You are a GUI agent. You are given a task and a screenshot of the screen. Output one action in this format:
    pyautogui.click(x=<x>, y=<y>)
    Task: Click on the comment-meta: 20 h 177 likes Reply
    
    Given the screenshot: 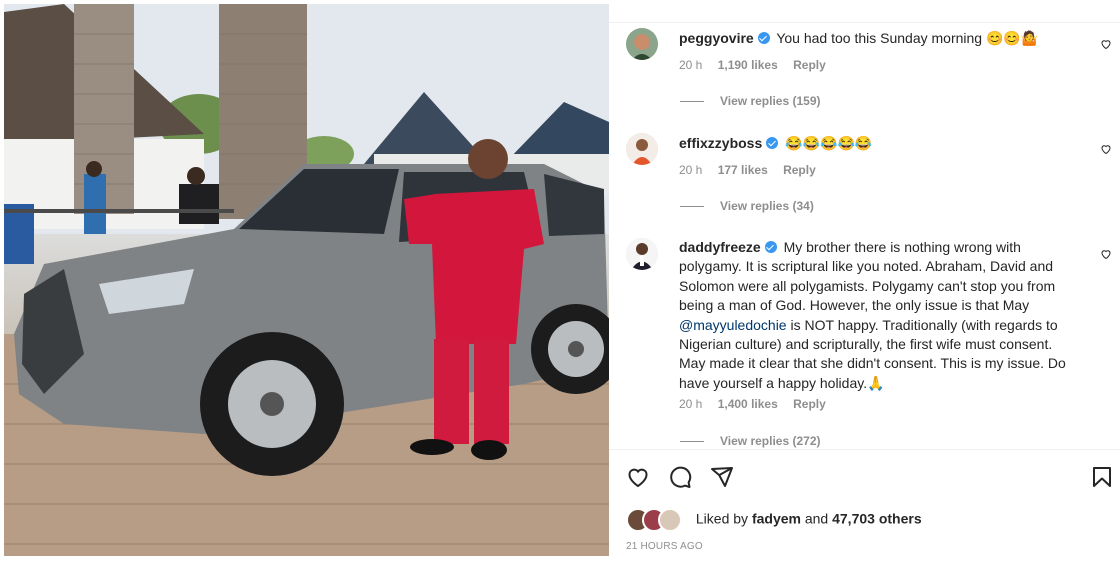 What is the action you would take?
    pyautogui.click(x=753, y=170)
    